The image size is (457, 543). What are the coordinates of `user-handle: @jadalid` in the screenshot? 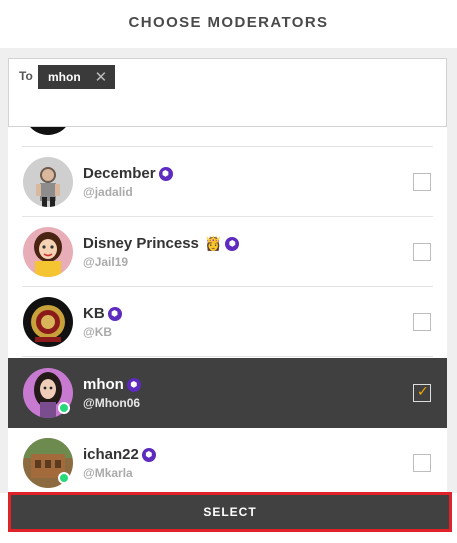 It's located at (108, 192).